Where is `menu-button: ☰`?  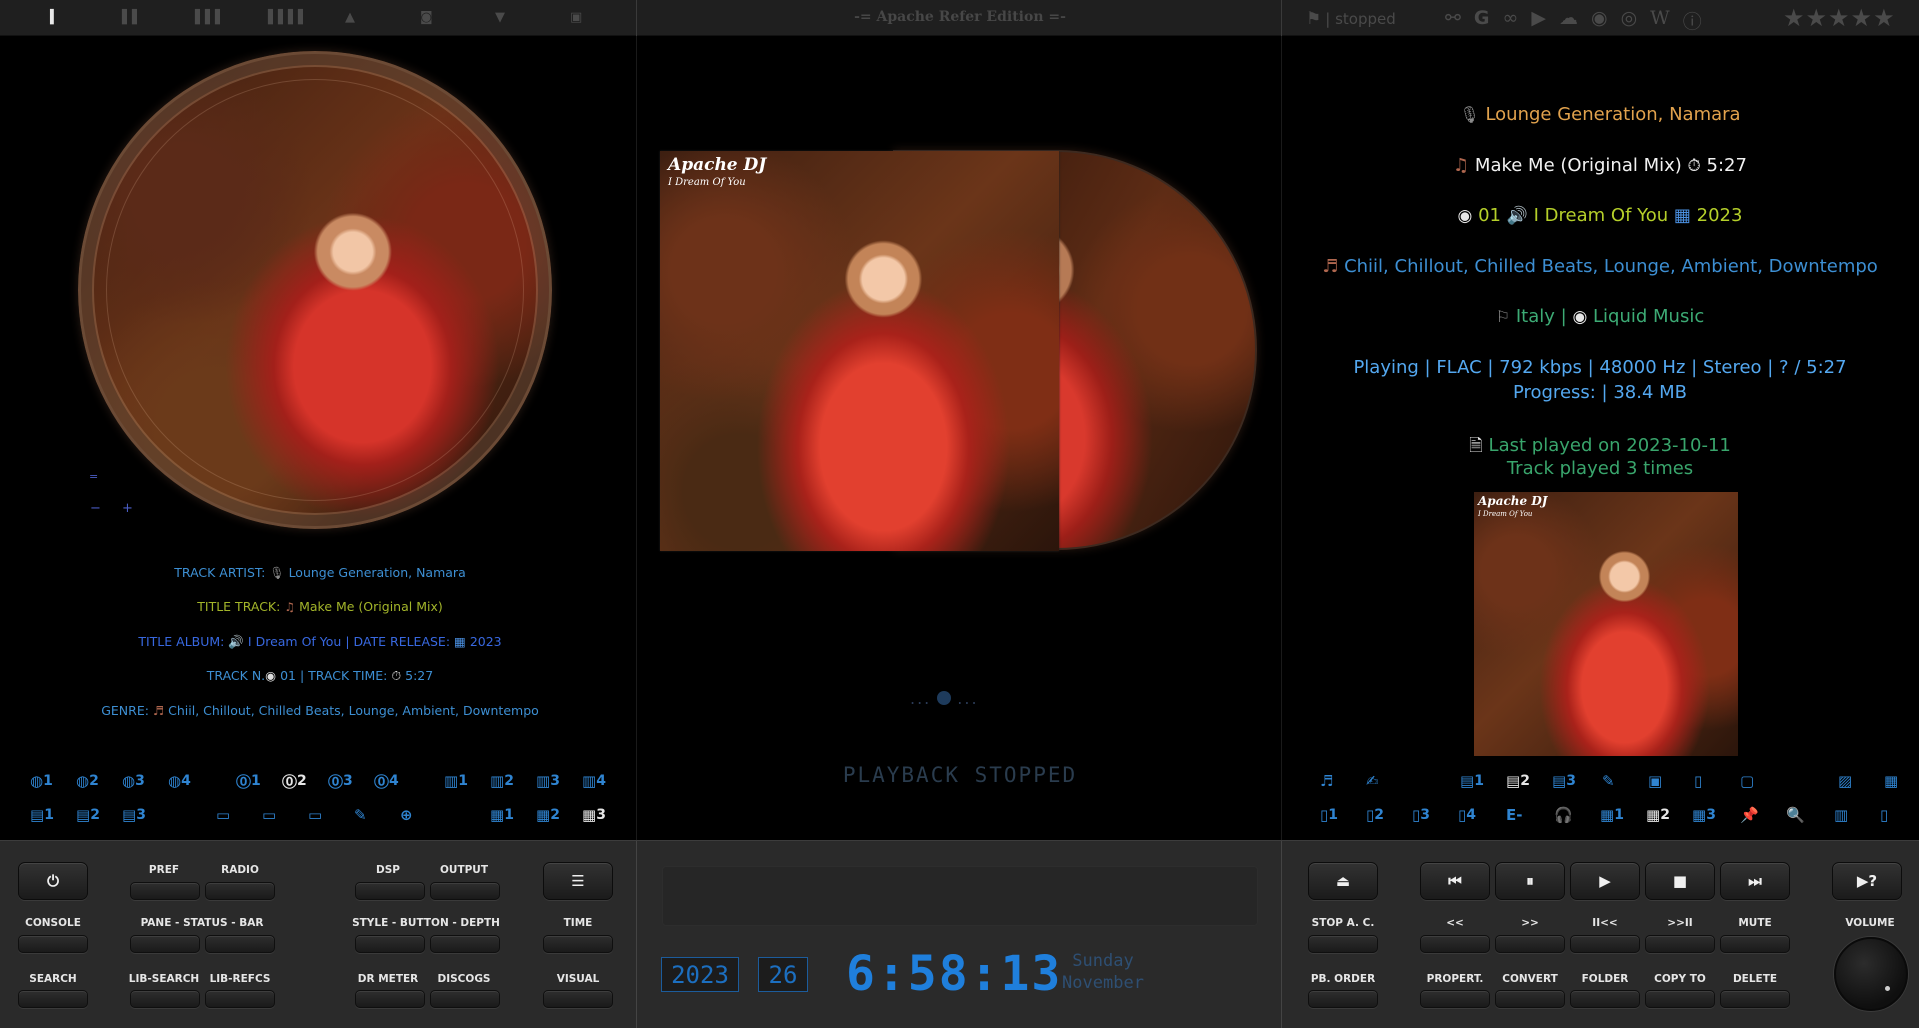
menu-button: ☰ is located at coordinates (578, 881).